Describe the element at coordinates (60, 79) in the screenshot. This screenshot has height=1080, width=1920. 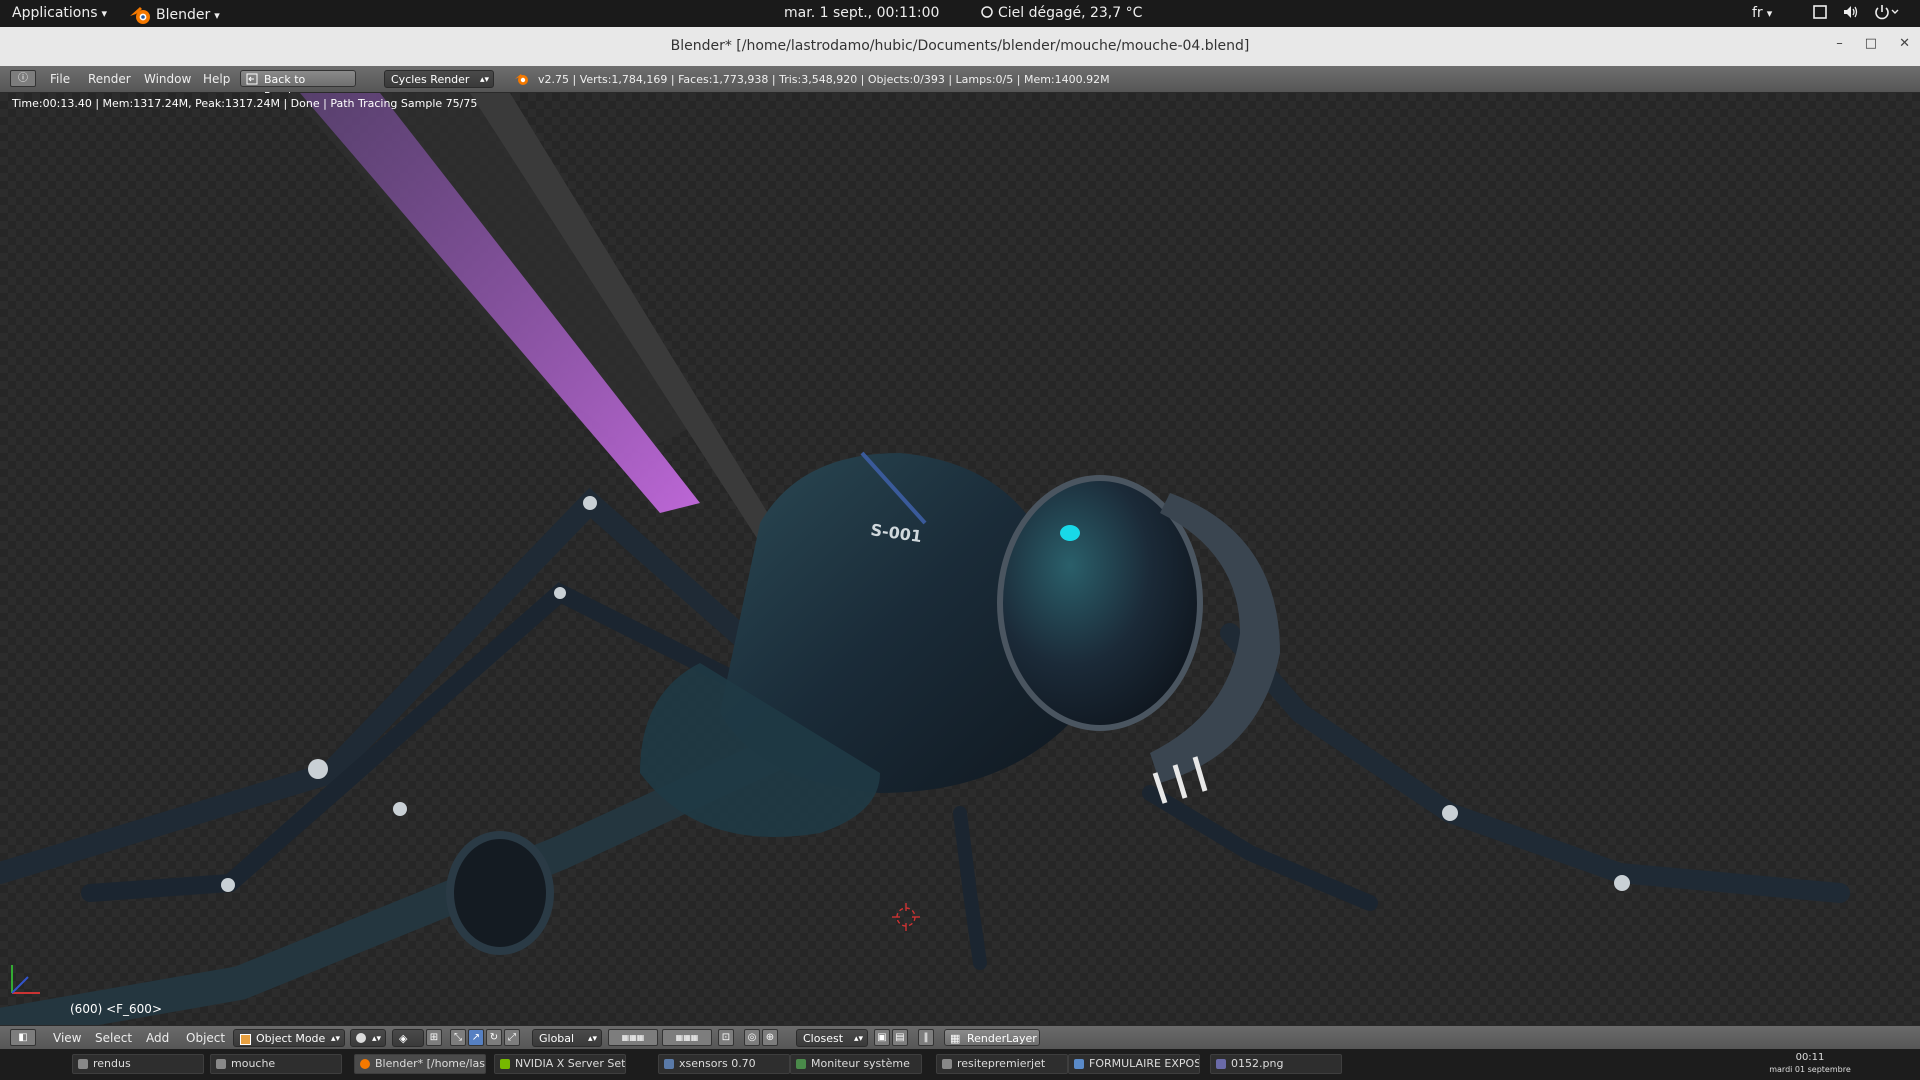
I see `menu-file: File` at that location.